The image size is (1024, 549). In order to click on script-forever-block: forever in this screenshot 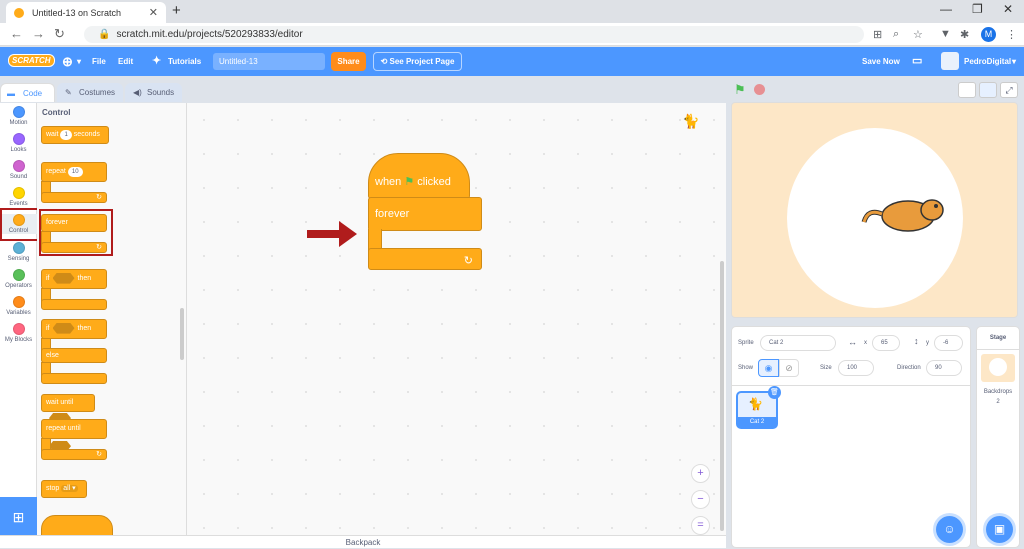, I will do `click(425, 214)`.